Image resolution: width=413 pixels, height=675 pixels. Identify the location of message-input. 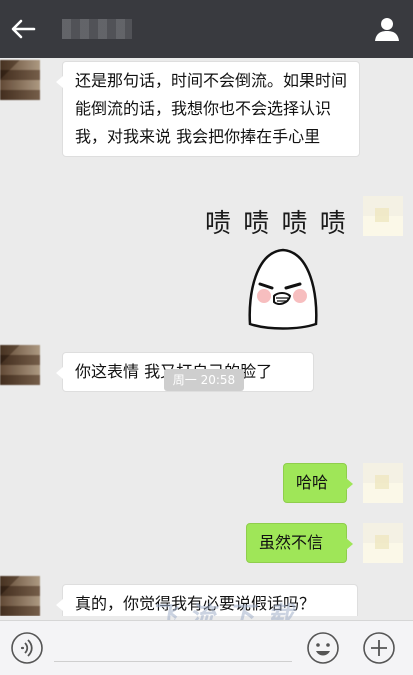
(173, 661).